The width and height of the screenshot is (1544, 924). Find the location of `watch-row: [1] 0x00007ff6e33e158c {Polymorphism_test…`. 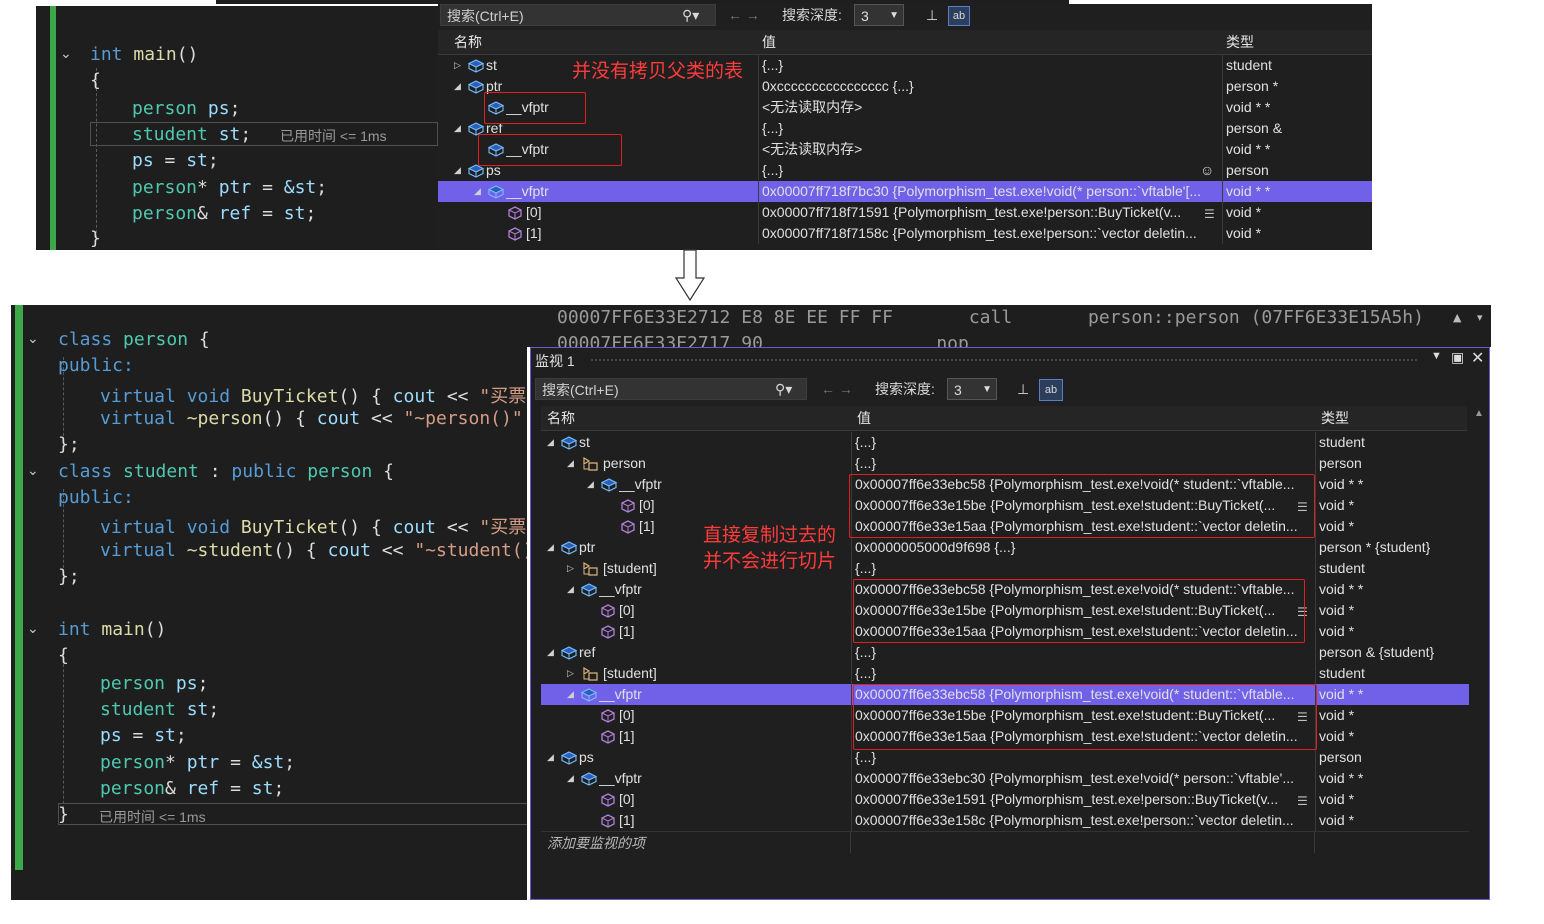

watch-row: [1] 0x00007ff6e33e158c {Polymorphism_test… is located at coordinates (1005, 820).